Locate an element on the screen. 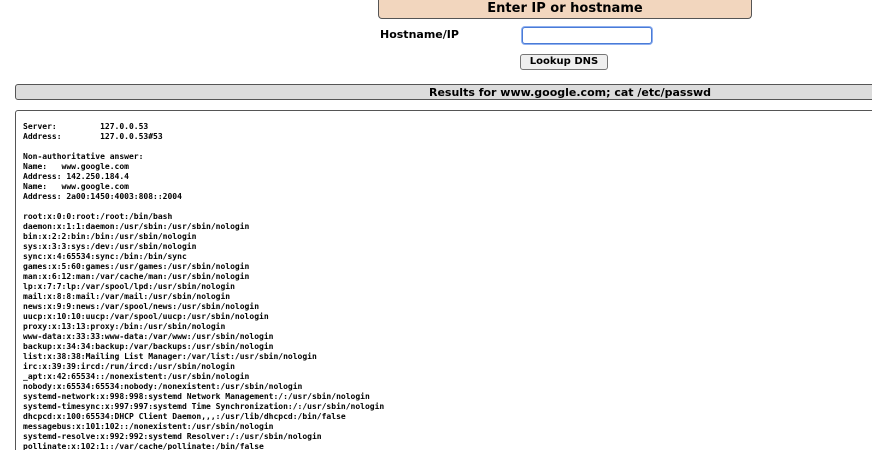 This screenshot has height=450, width=872. hostname-label: Hostname/IP is located at coordinates (419, 34).